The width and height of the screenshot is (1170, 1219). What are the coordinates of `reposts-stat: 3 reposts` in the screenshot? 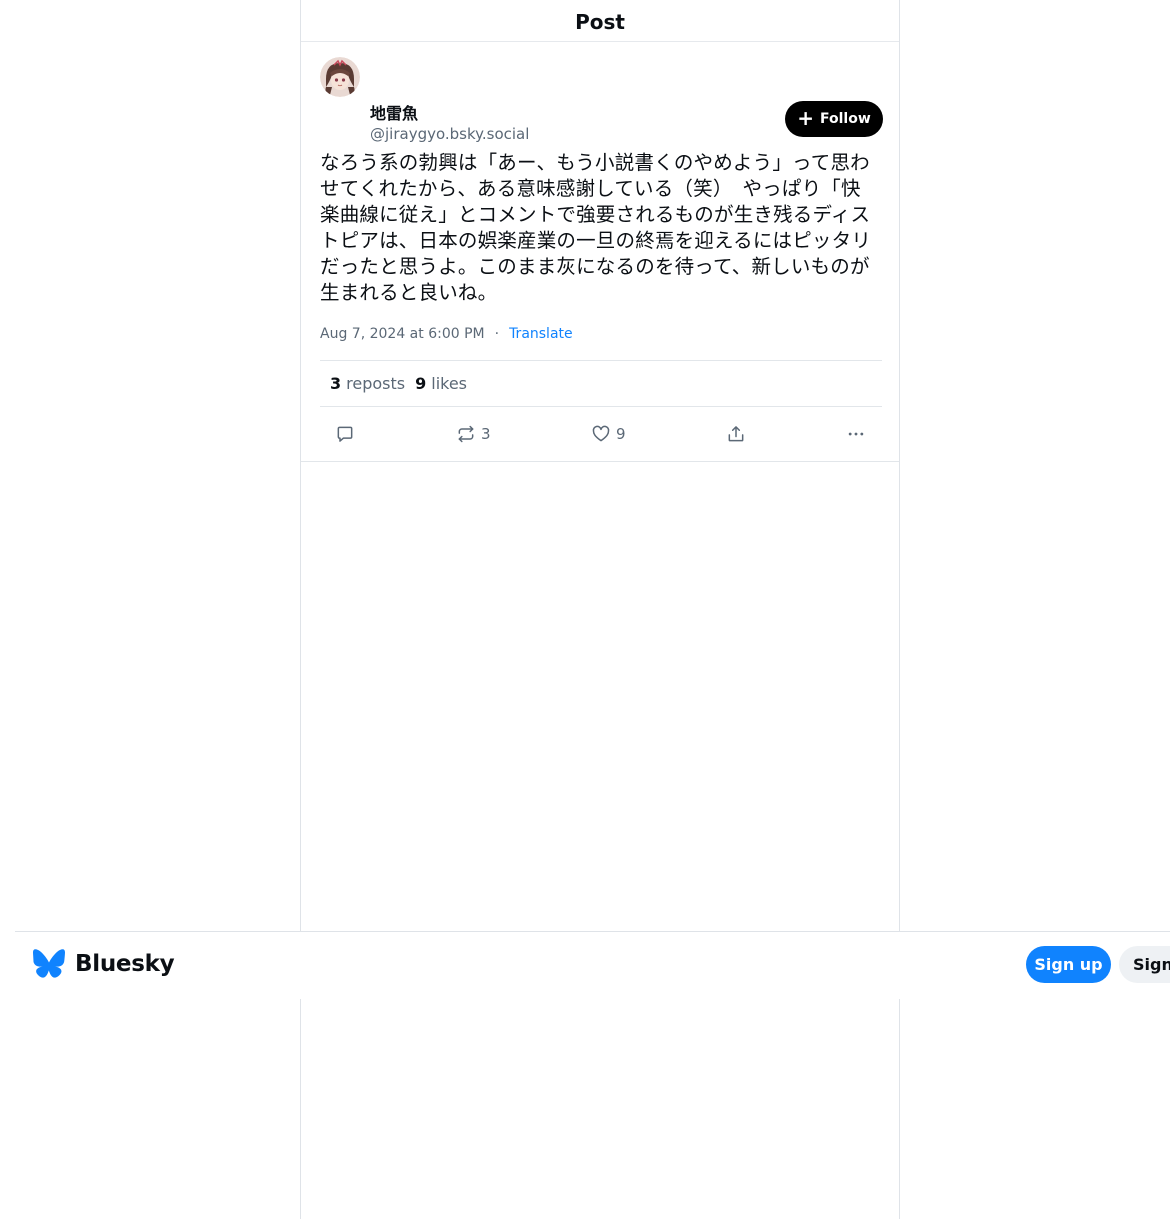 It's located at (367, 383).